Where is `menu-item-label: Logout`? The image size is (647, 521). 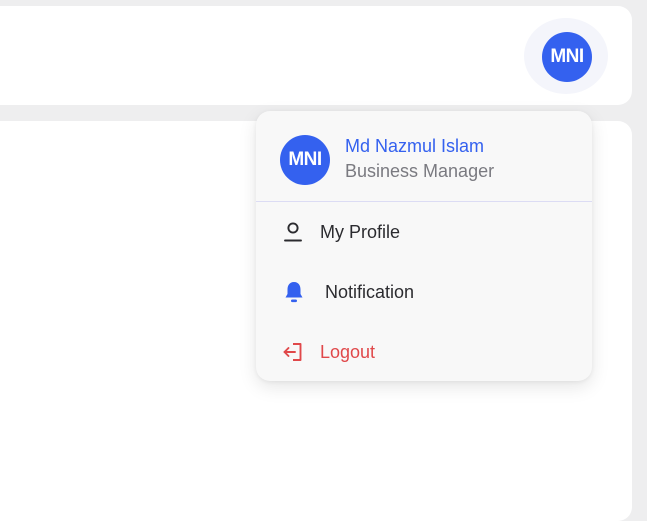
menu-item-label: Logout is located at coordinates (348, 351).